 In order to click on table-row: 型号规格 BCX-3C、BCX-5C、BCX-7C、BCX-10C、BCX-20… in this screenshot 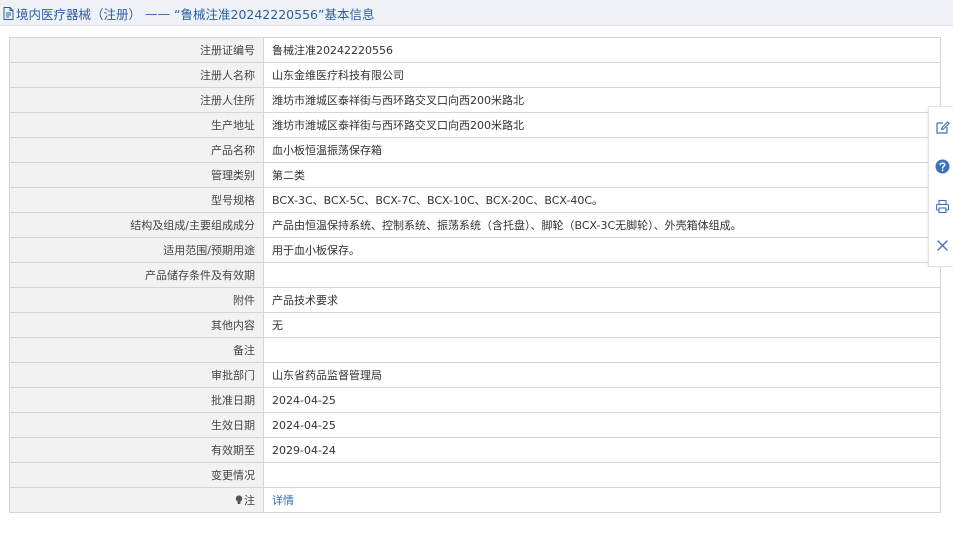, I will do `click(475, 200)`.